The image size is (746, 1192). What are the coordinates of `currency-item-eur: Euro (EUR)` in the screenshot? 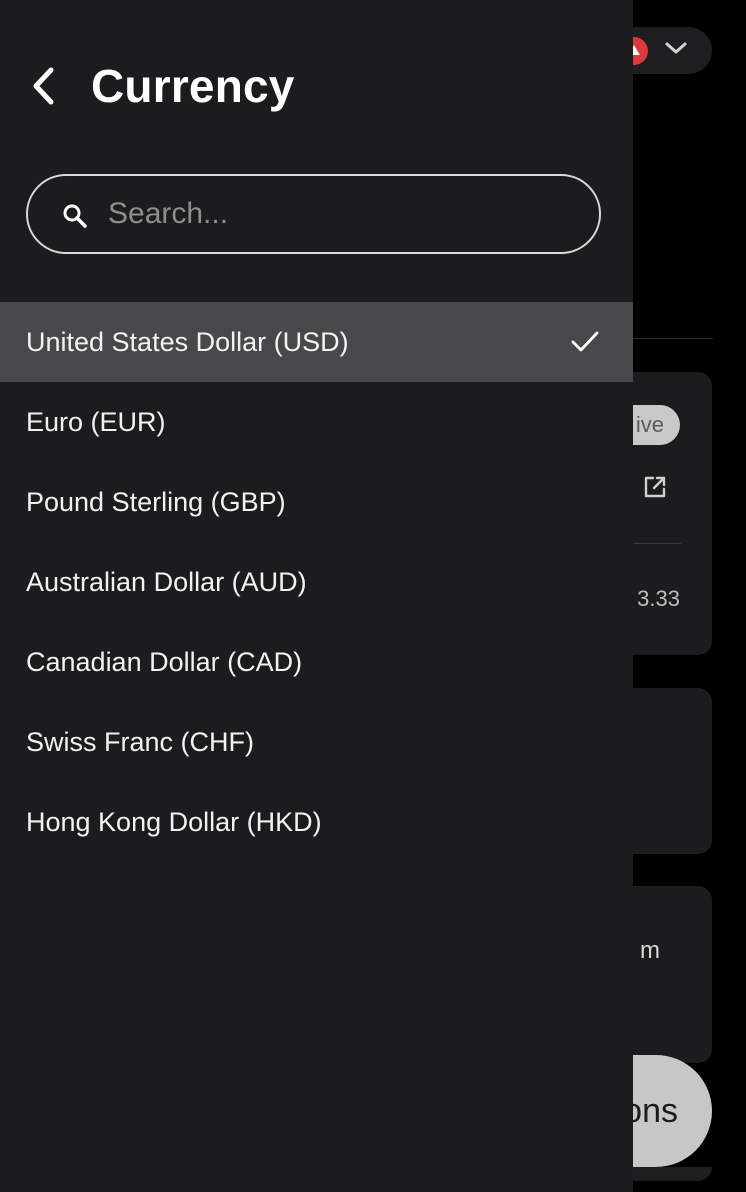 It's located at (316, 422).